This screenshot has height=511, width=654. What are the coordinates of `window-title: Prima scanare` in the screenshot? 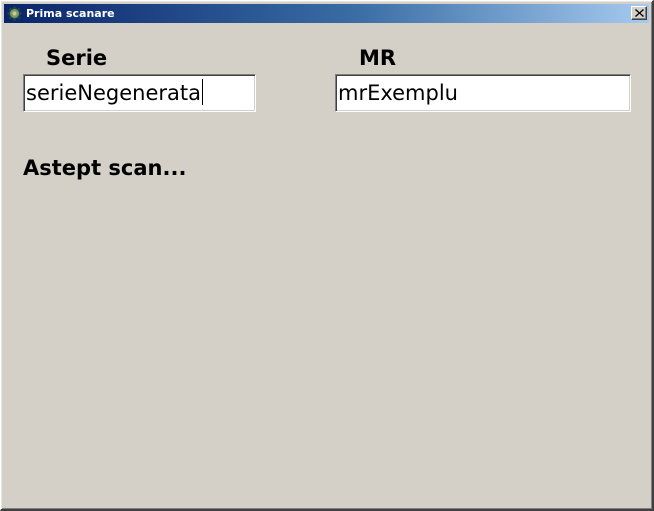 It's located at (70, 13).